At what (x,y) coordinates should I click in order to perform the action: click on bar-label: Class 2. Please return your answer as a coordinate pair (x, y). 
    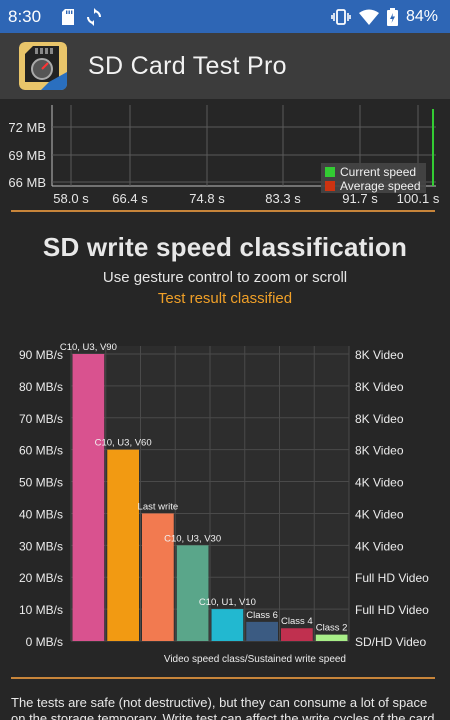
    Looking at the image, I should click on (332, 628).